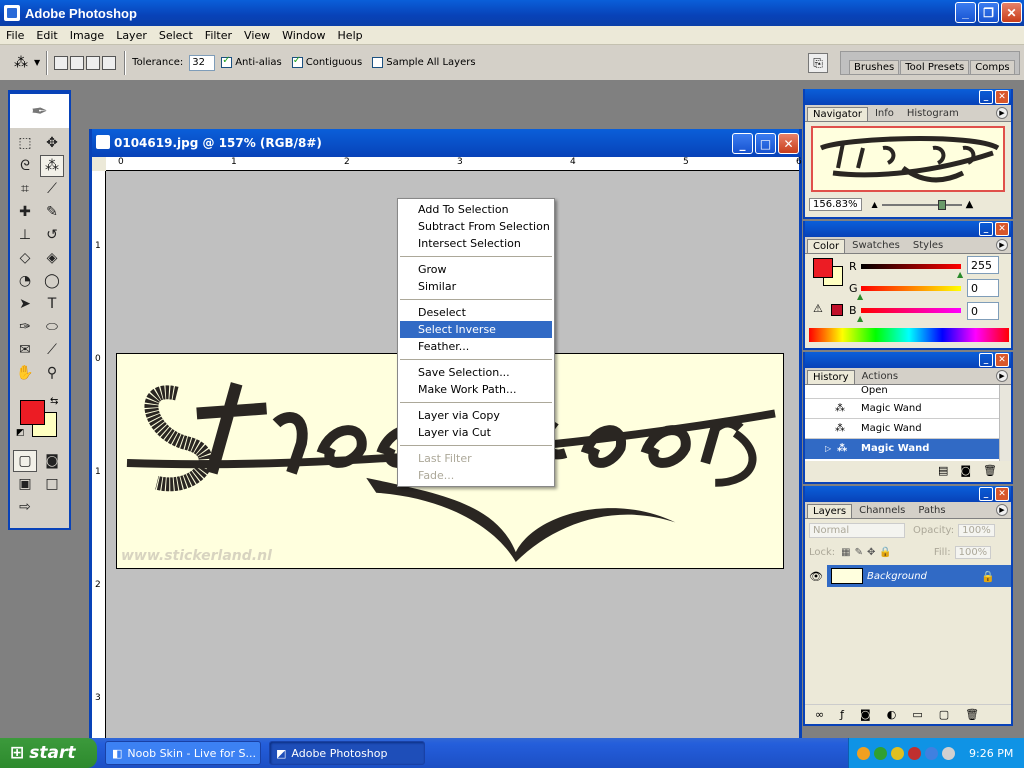  I want to click on tab-channels: Channels, so click(882, 510).